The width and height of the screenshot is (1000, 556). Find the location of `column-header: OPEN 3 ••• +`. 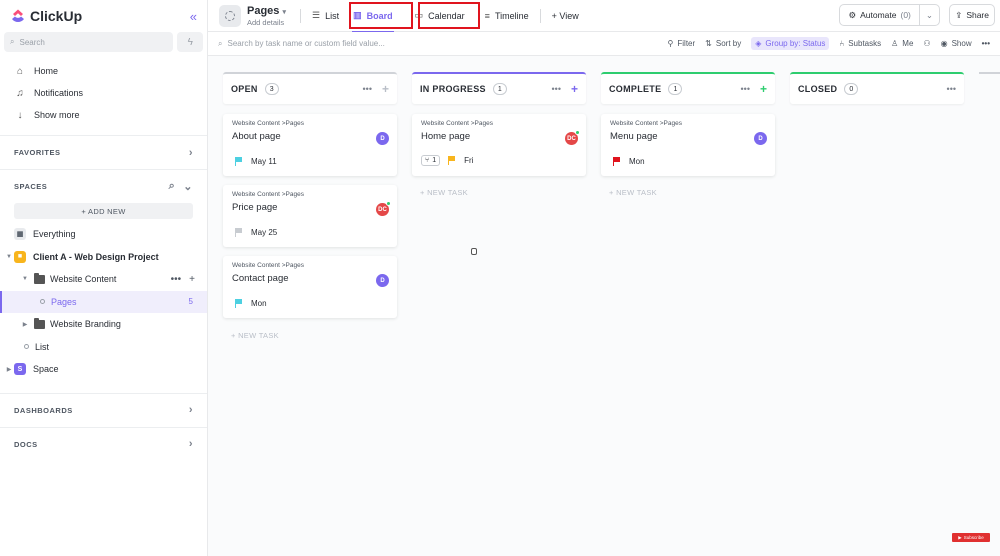

column-header: OPEN 3 ••• + is located at coordinates (310, 88).